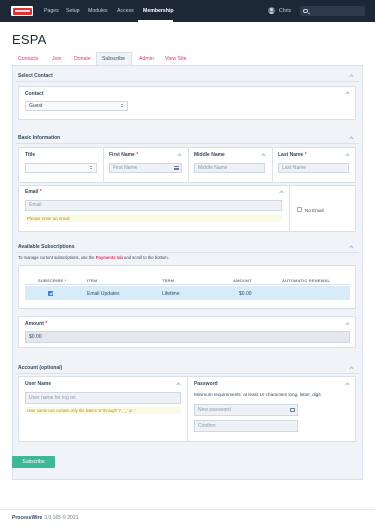 The width and height of the screenshot is (375, 529). I want to click on email-label: Email *, so click(33, 192).